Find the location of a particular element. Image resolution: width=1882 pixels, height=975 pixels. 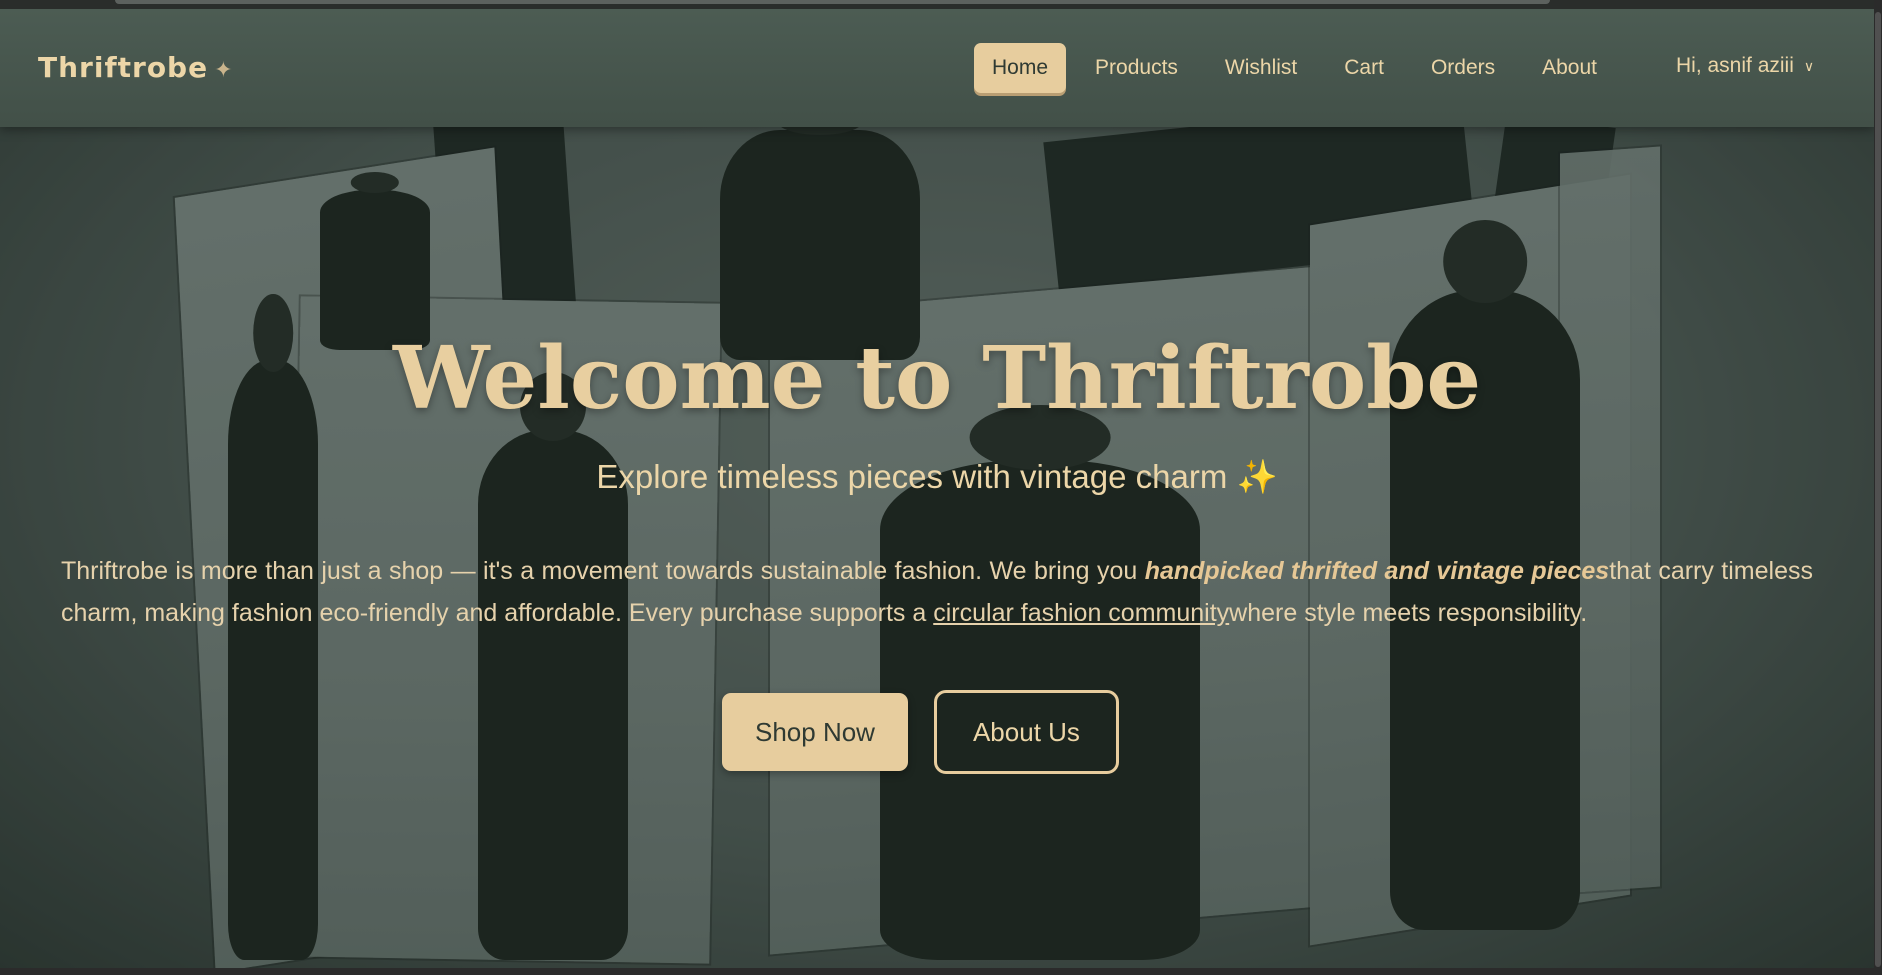

nav-link-products: Products is located at coordinates (1136, 68).